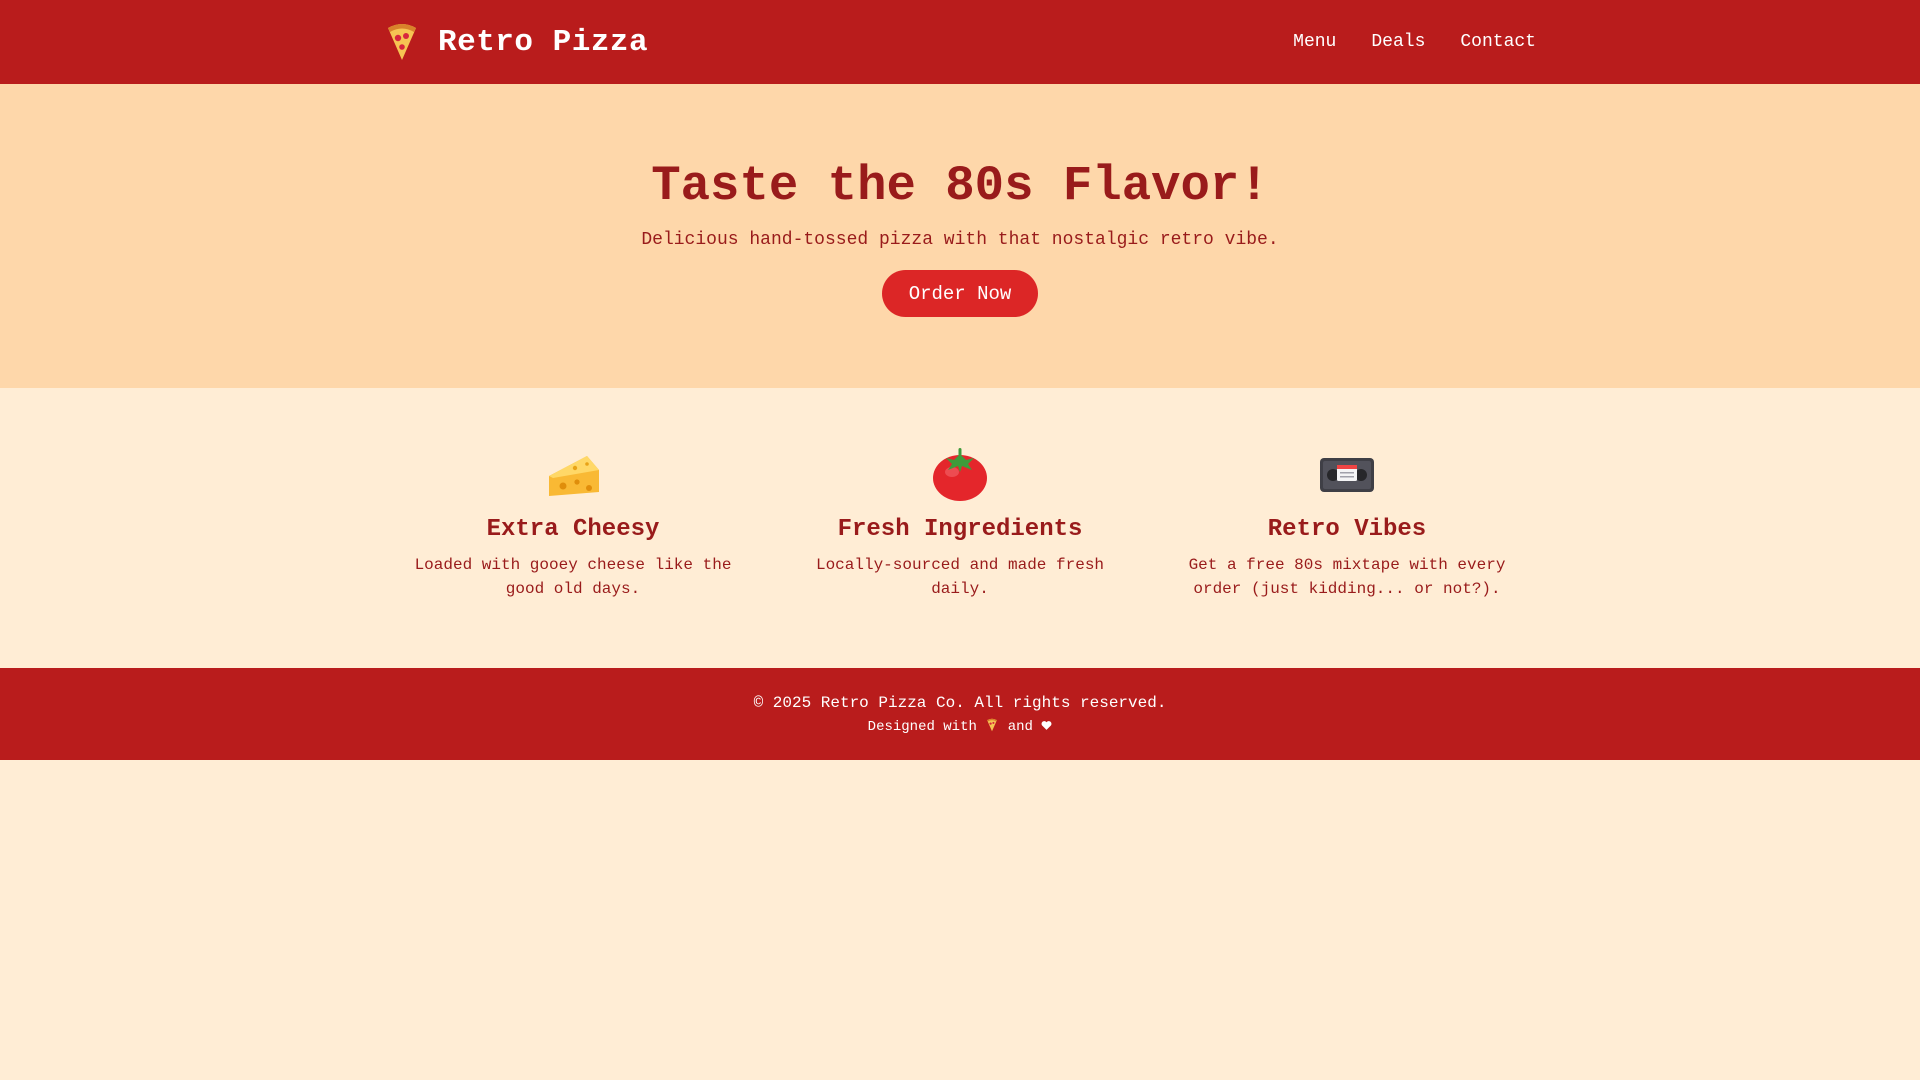 The width and height of the screenshot is (1920, 1080). I want to click on feature-title: Fresh Ingredients, so click(960, 529).